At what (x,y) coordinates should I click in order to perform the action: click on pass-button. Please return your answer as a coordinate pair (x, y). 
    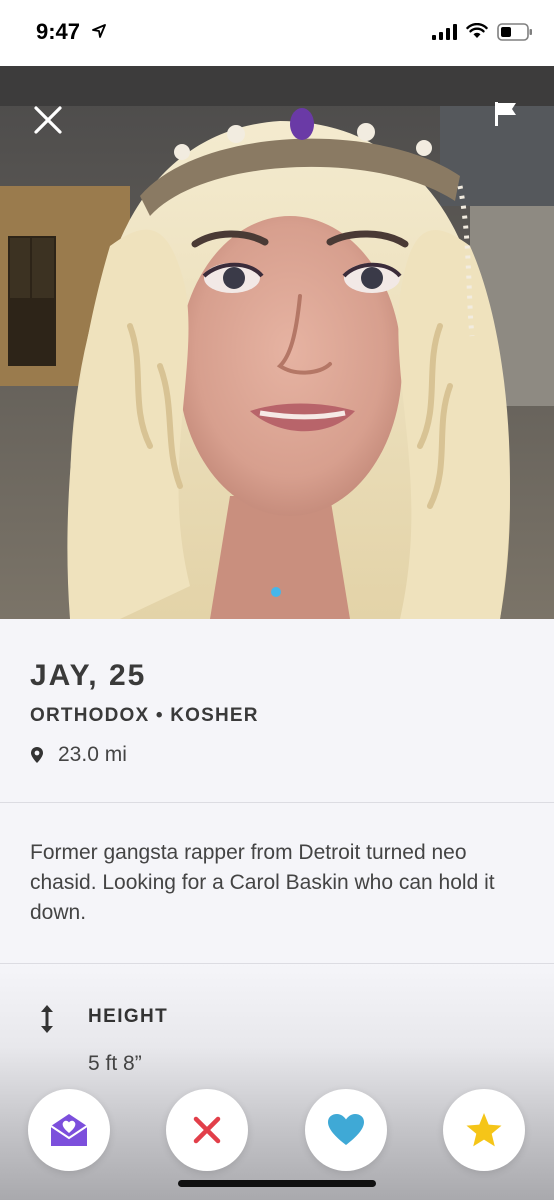
    Looking at the image, I should click on (207, 1130).